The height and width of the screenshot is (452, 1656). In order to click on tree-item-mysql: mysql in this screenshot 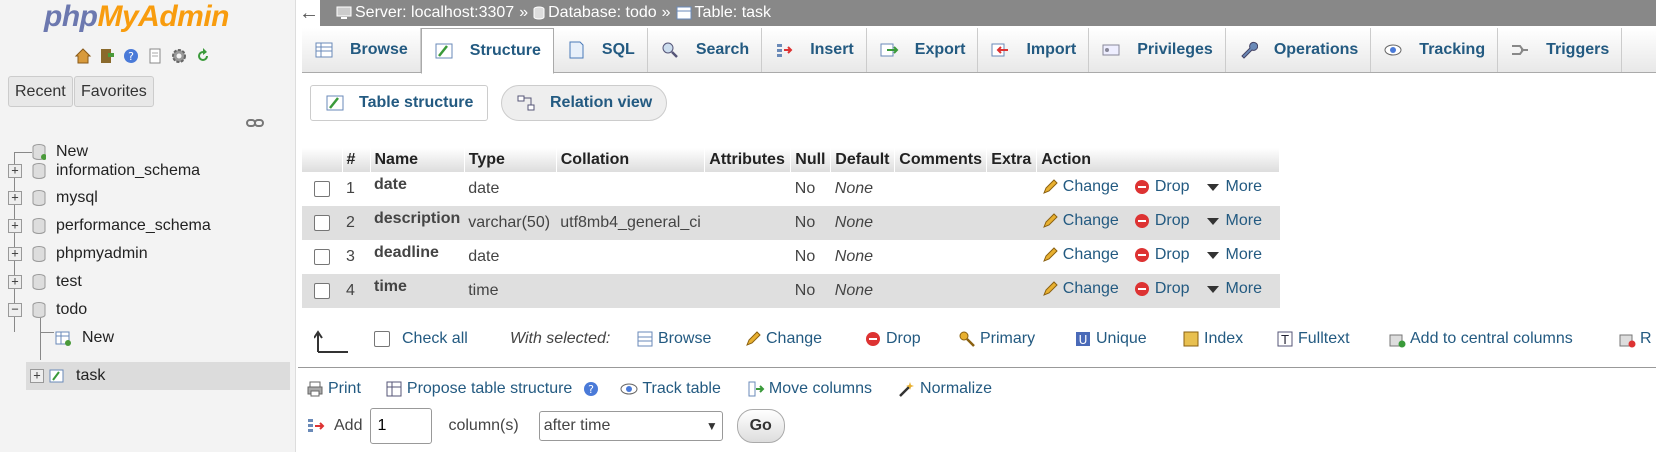, I will do `click(65, 198)`.